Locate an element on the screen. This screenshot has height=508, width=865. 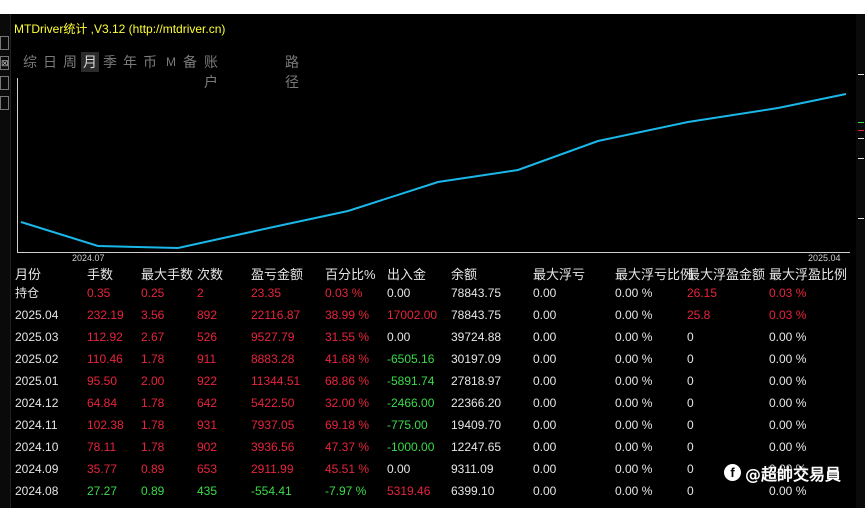
tab-quarterly: 季 is located at coordinates (110, 62).